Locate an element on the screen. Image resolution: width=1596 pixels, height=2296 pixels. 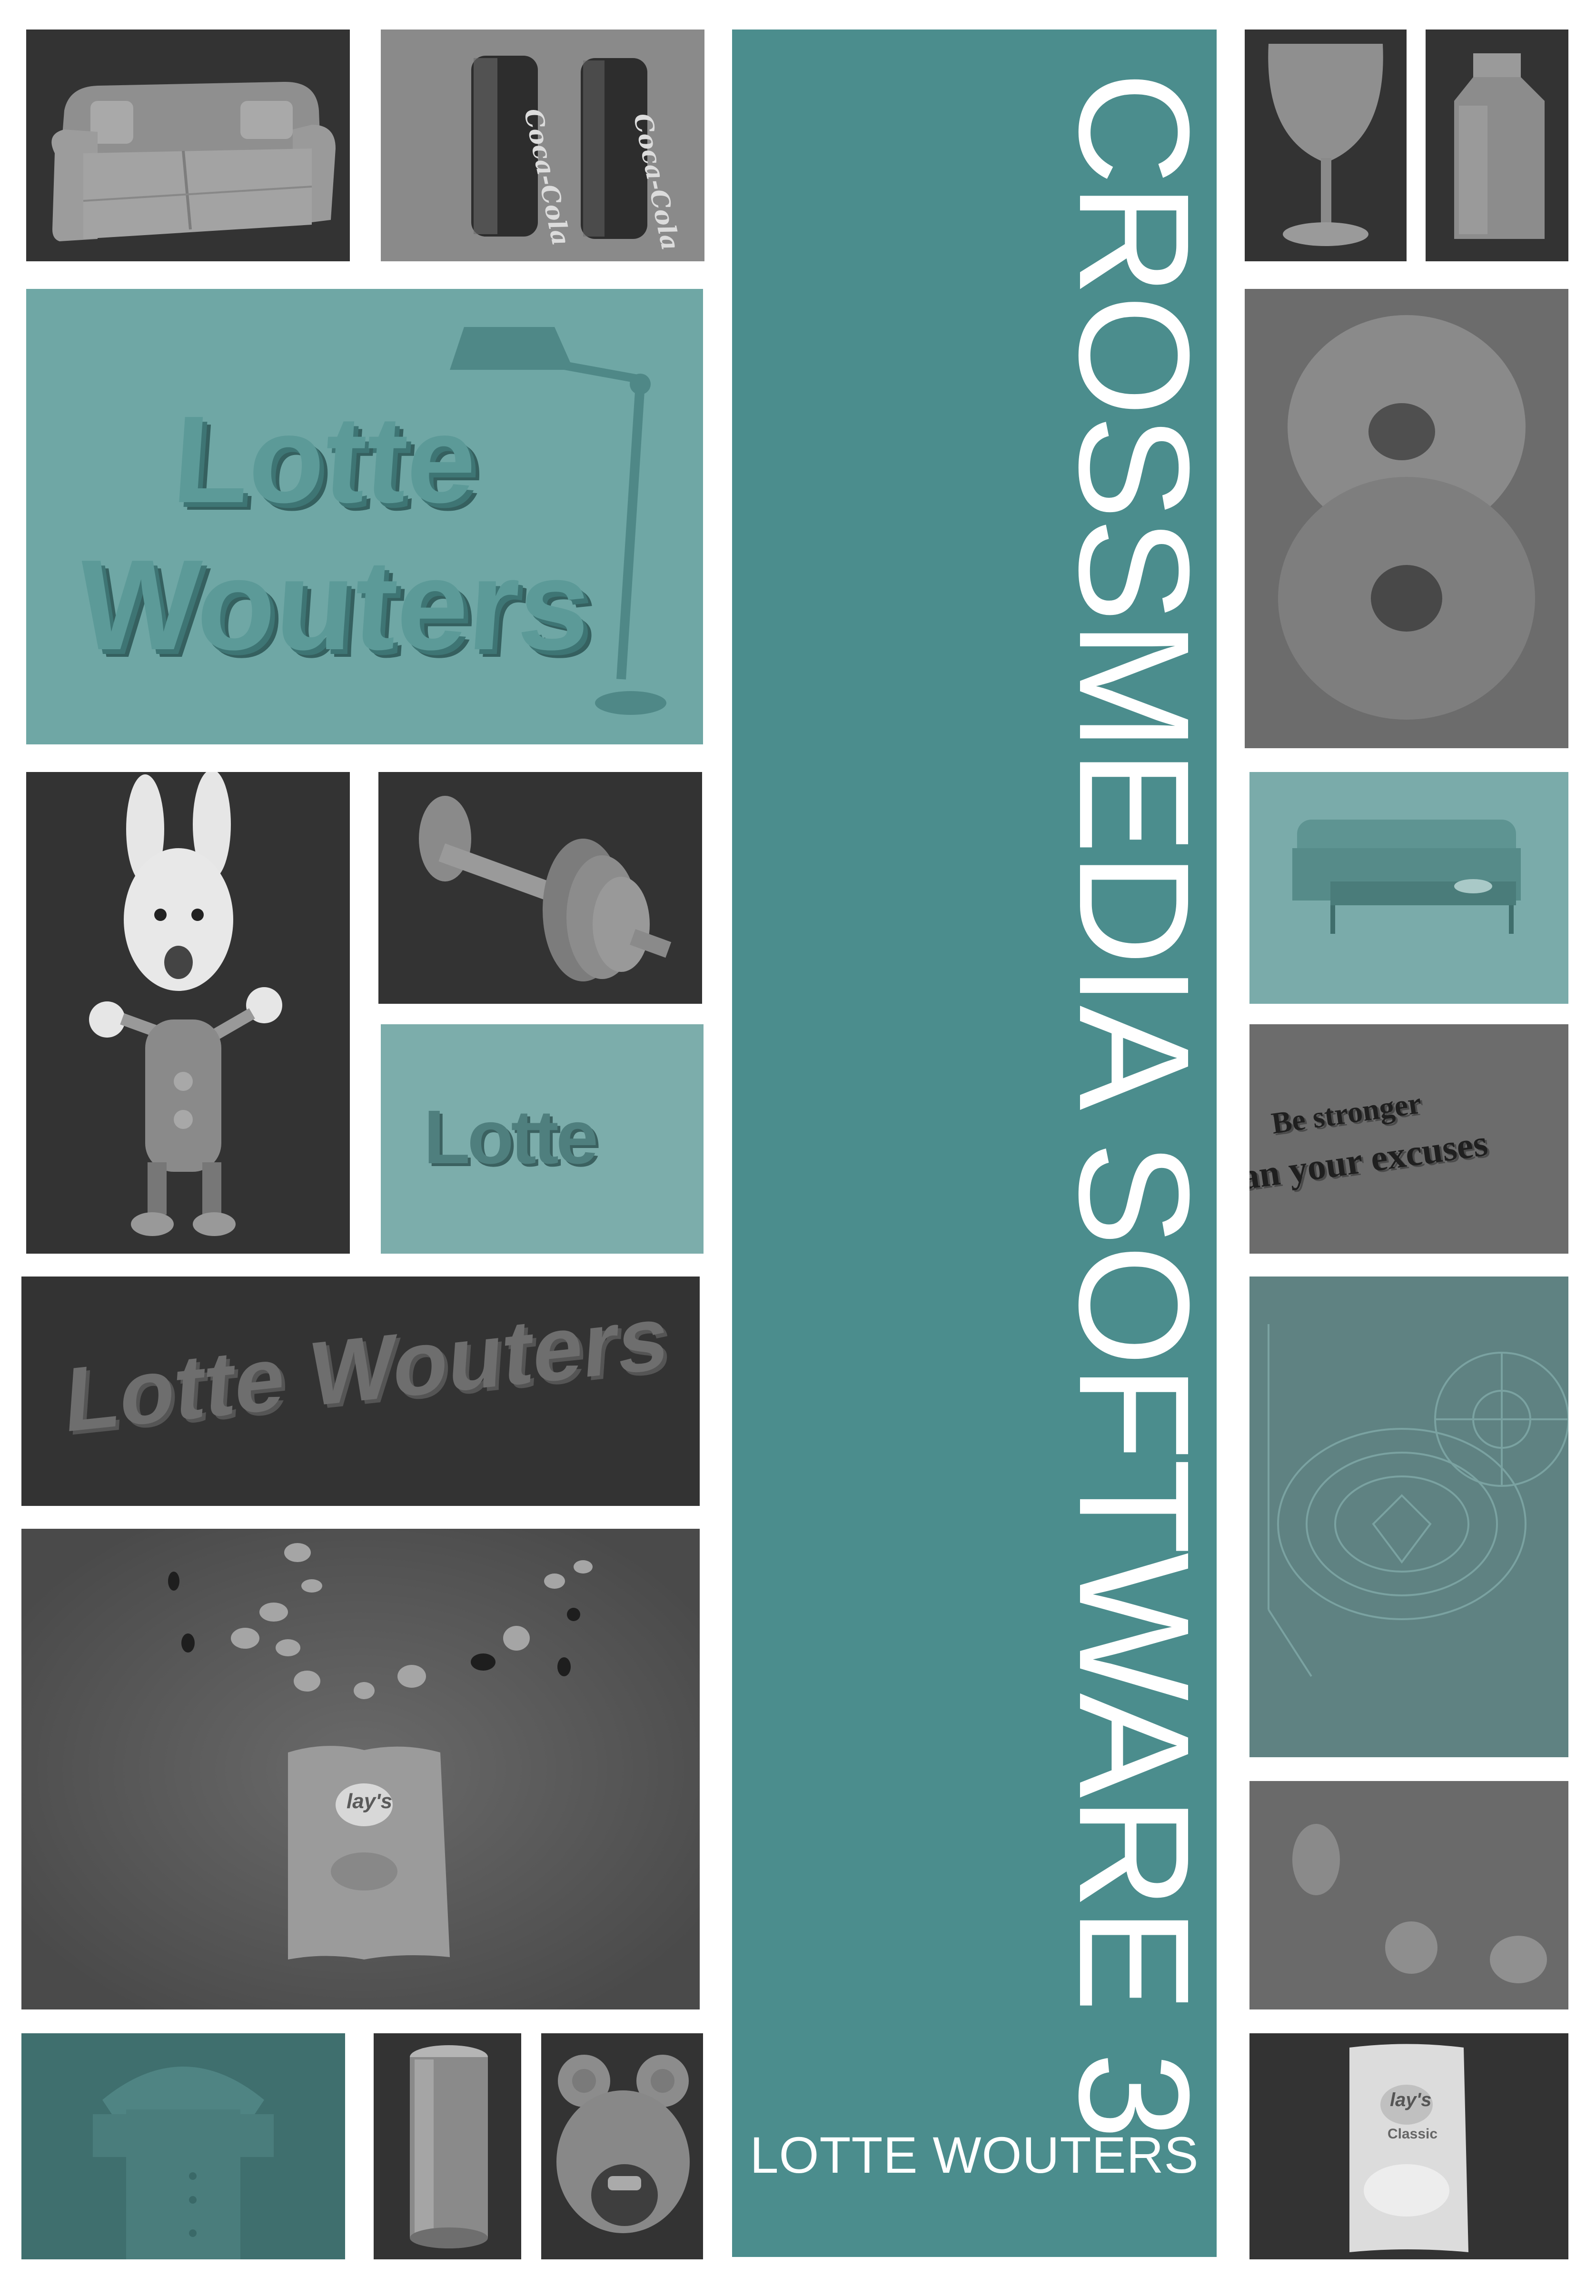
teal-object-render-tile is located at coordinates (183, 2146).